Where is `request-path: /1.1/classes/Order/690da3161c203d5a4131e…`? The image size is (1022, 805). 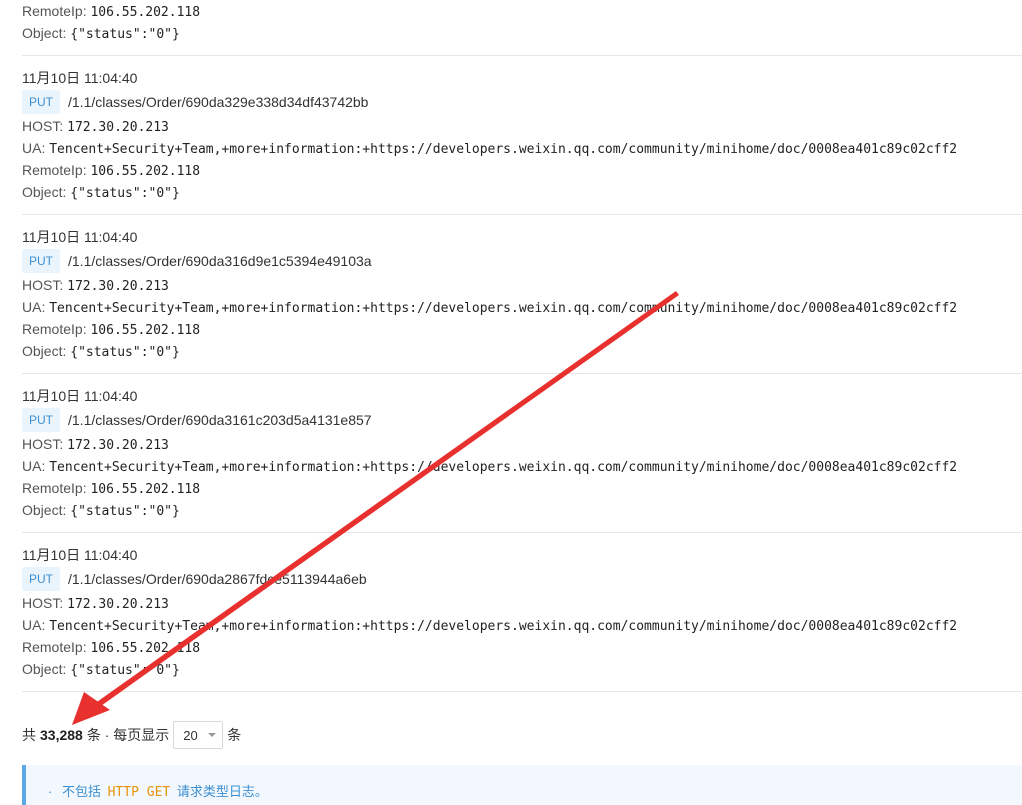
request-path: /1.1/classes/Order/690da3161c203d5a4131e… is located at coordinates (220, 420).